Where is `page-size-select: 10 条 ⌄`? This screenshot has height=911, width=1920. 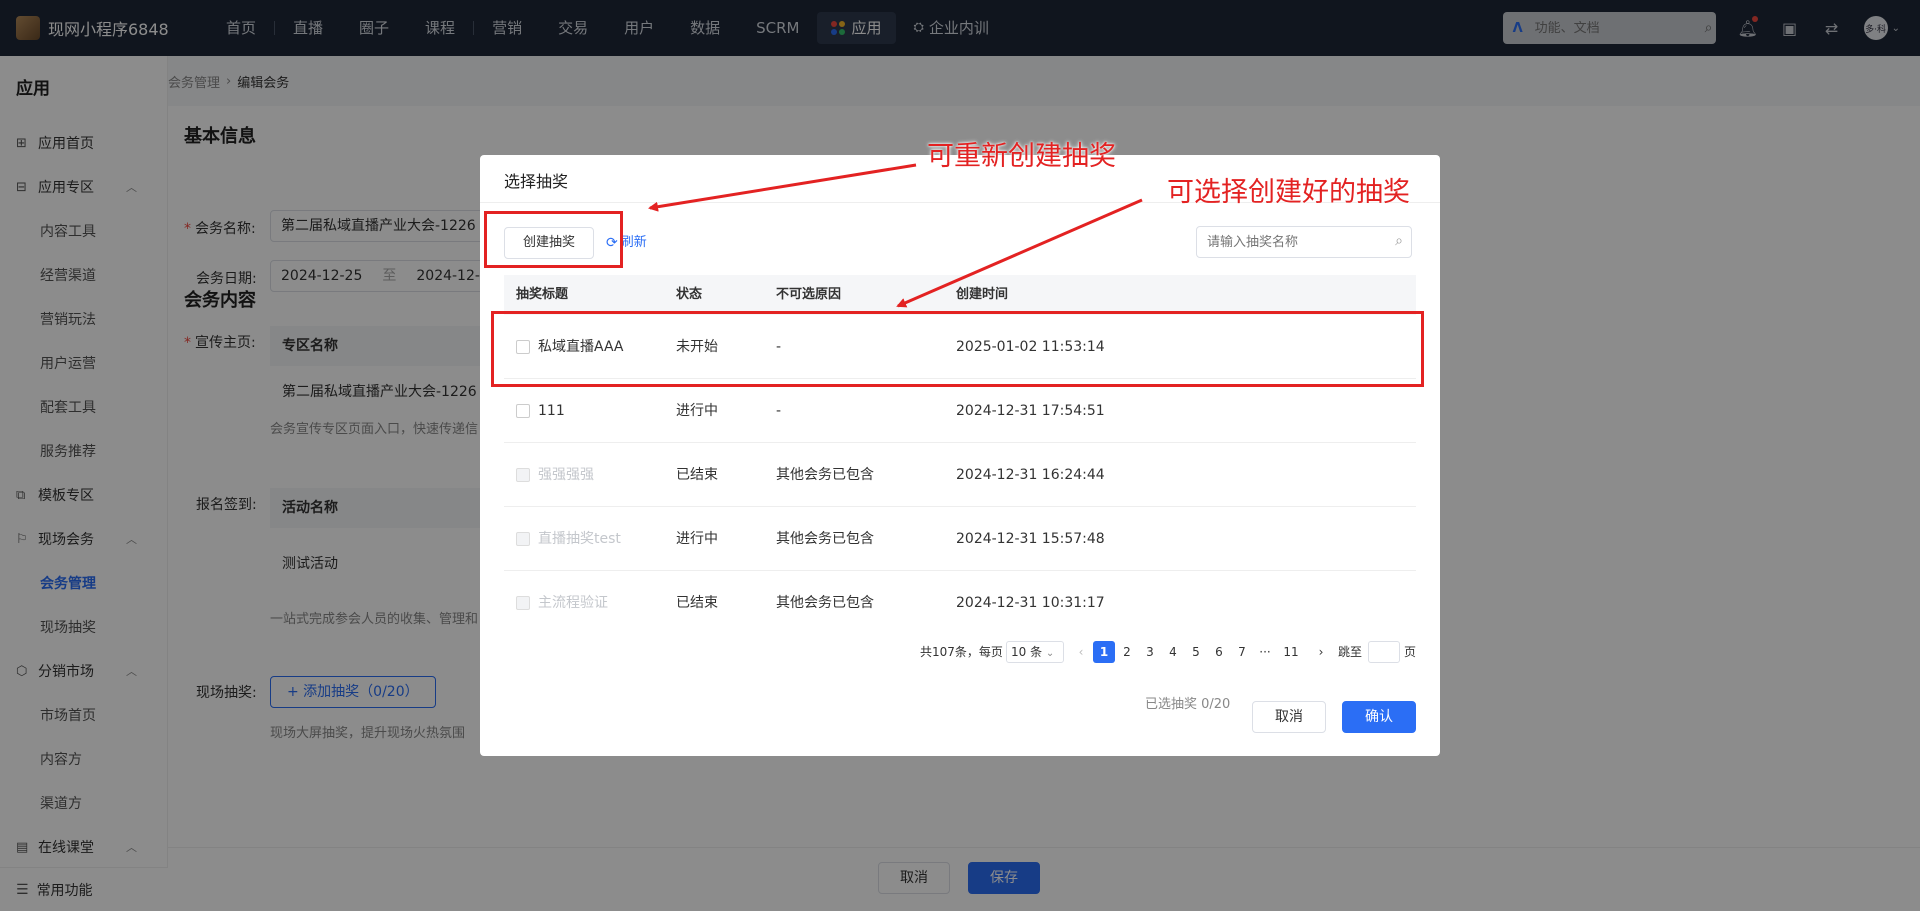
page-size-select: 10 条 ⌄ is located at coordinates (1035, 652).